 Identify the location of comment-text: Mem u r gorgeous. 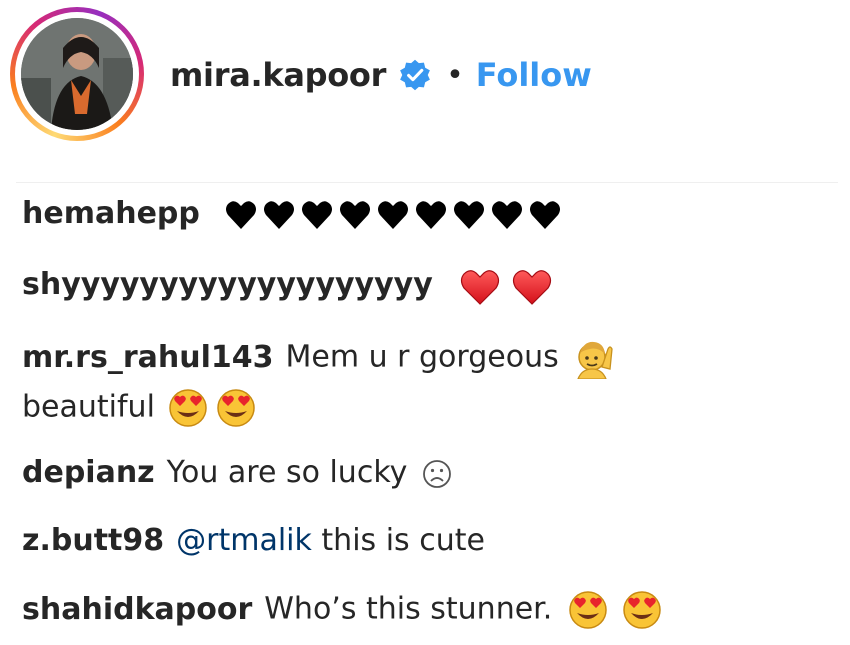
(422, 357).